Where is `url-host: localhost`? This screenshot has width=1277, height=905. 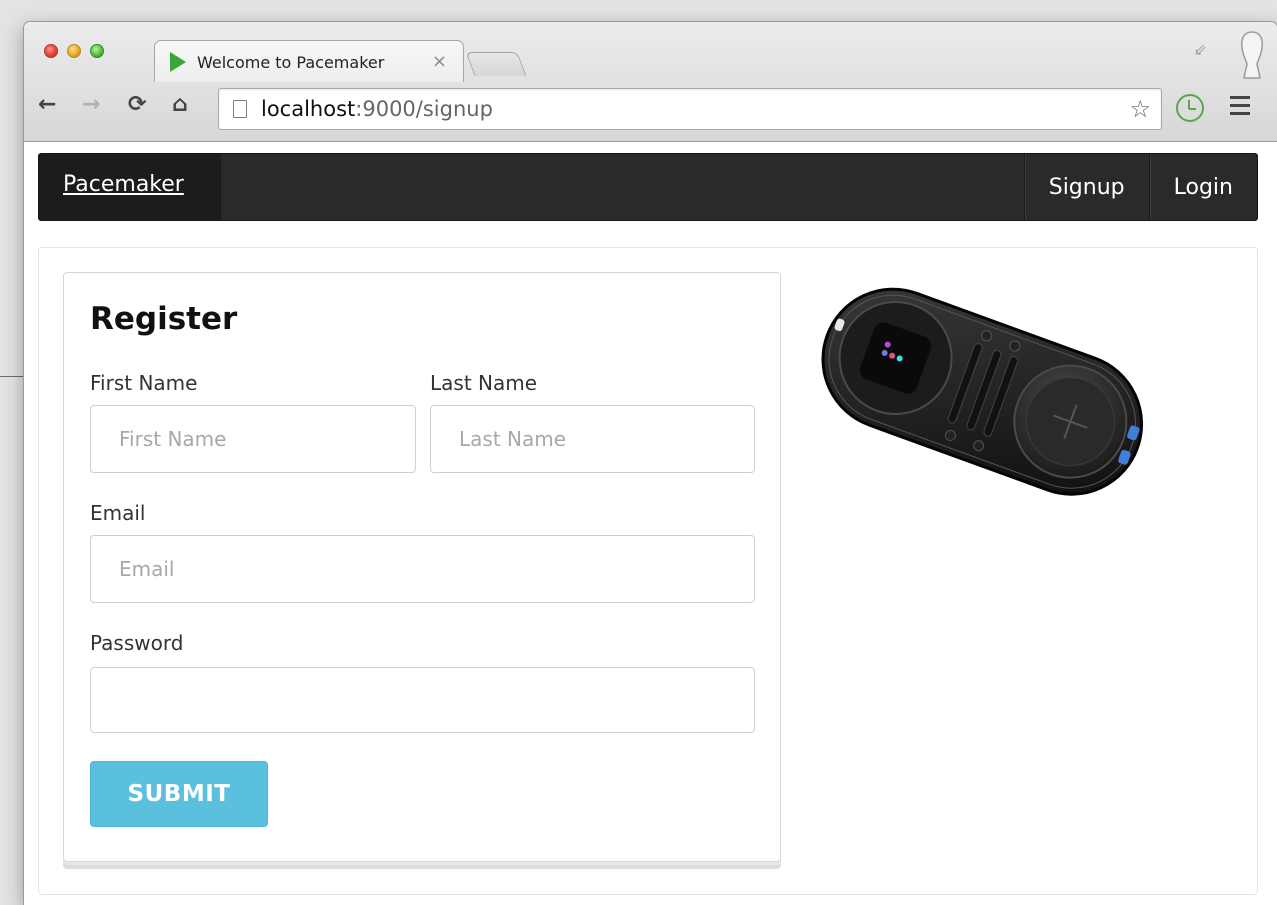
url-host: localhost is located at coordinates (308, 109).